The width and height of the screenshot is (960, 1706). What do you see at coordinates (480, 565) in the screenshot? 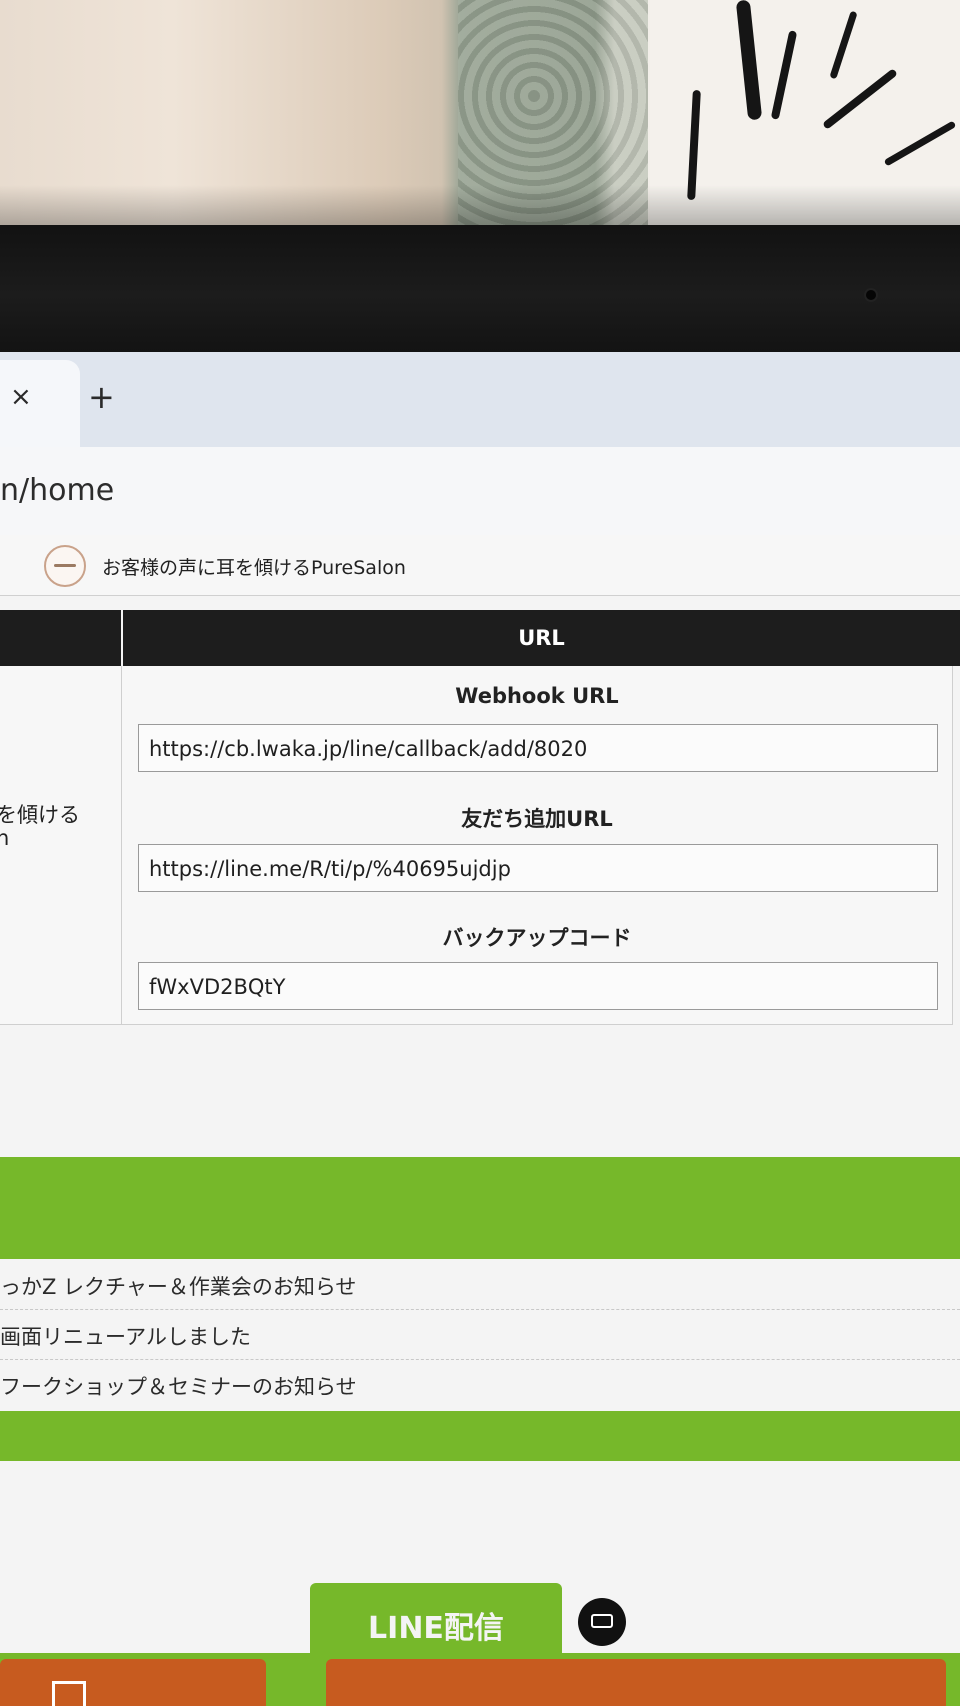
I see `site-header: お客様の声に耳を傾けるPureSalon` at bounding box center [480, 565].